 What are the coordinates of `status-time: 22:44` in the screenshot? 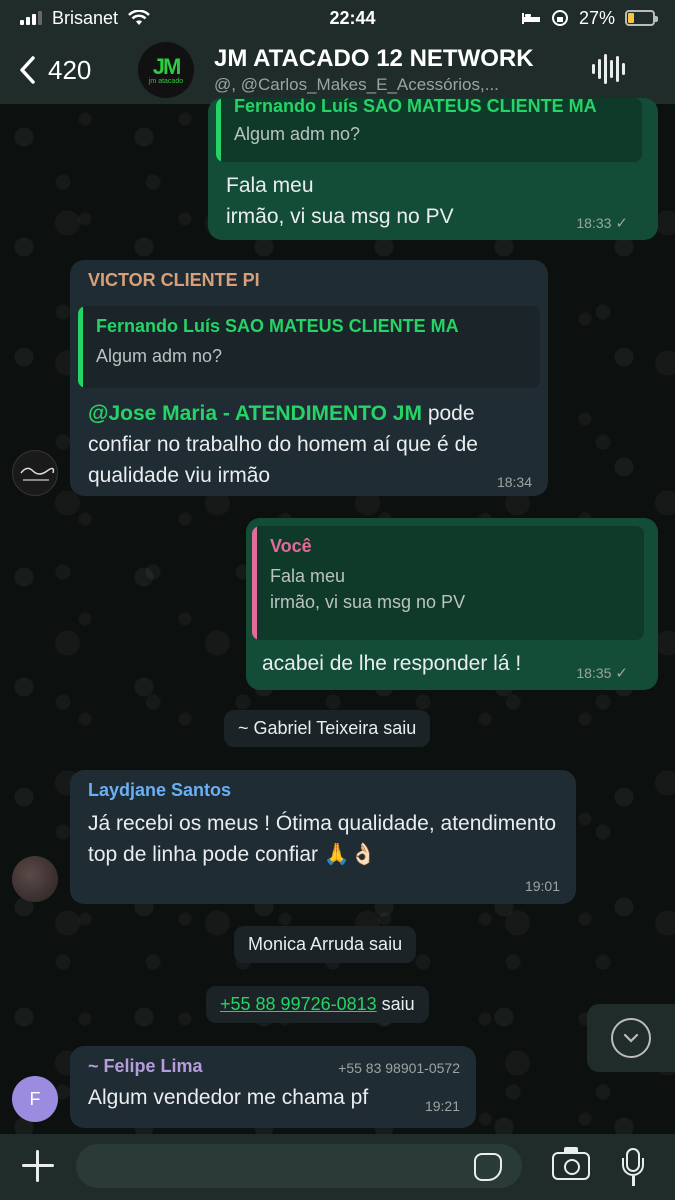 It's located at (352, 17).